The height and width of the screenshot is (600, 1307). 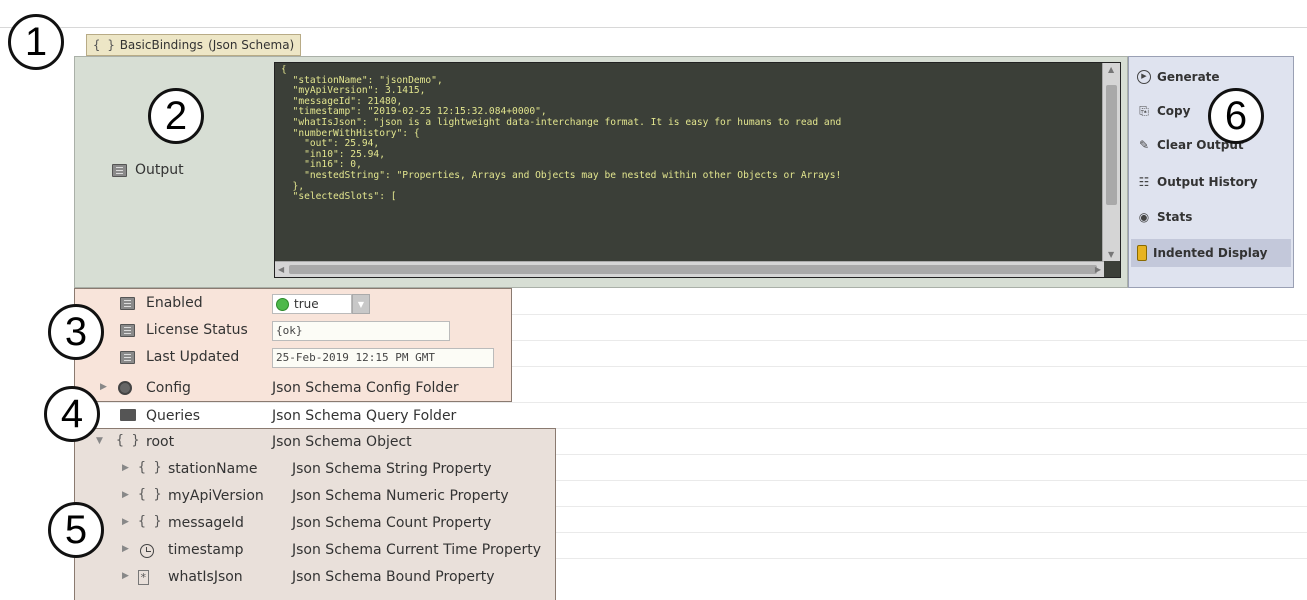 I want to click on callout-6: 6, so click(x=1236, y=116).